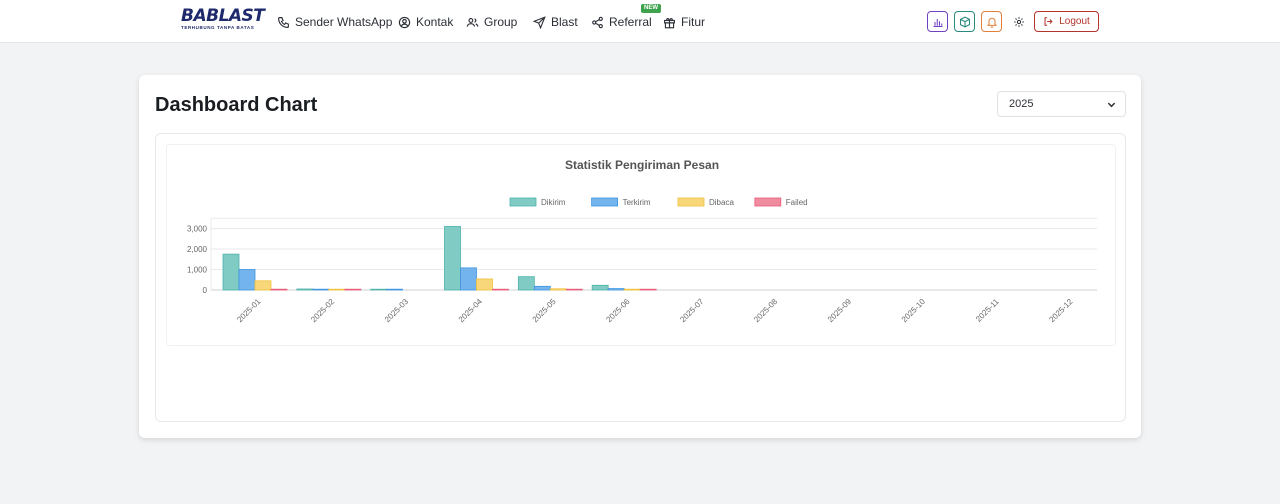 The height and width of the screenshot is (504, 1280). What do you see at coordinates (205, 290) in the screenshot?
I see `y-tick-label: 0` at bounding box center [205, 290].